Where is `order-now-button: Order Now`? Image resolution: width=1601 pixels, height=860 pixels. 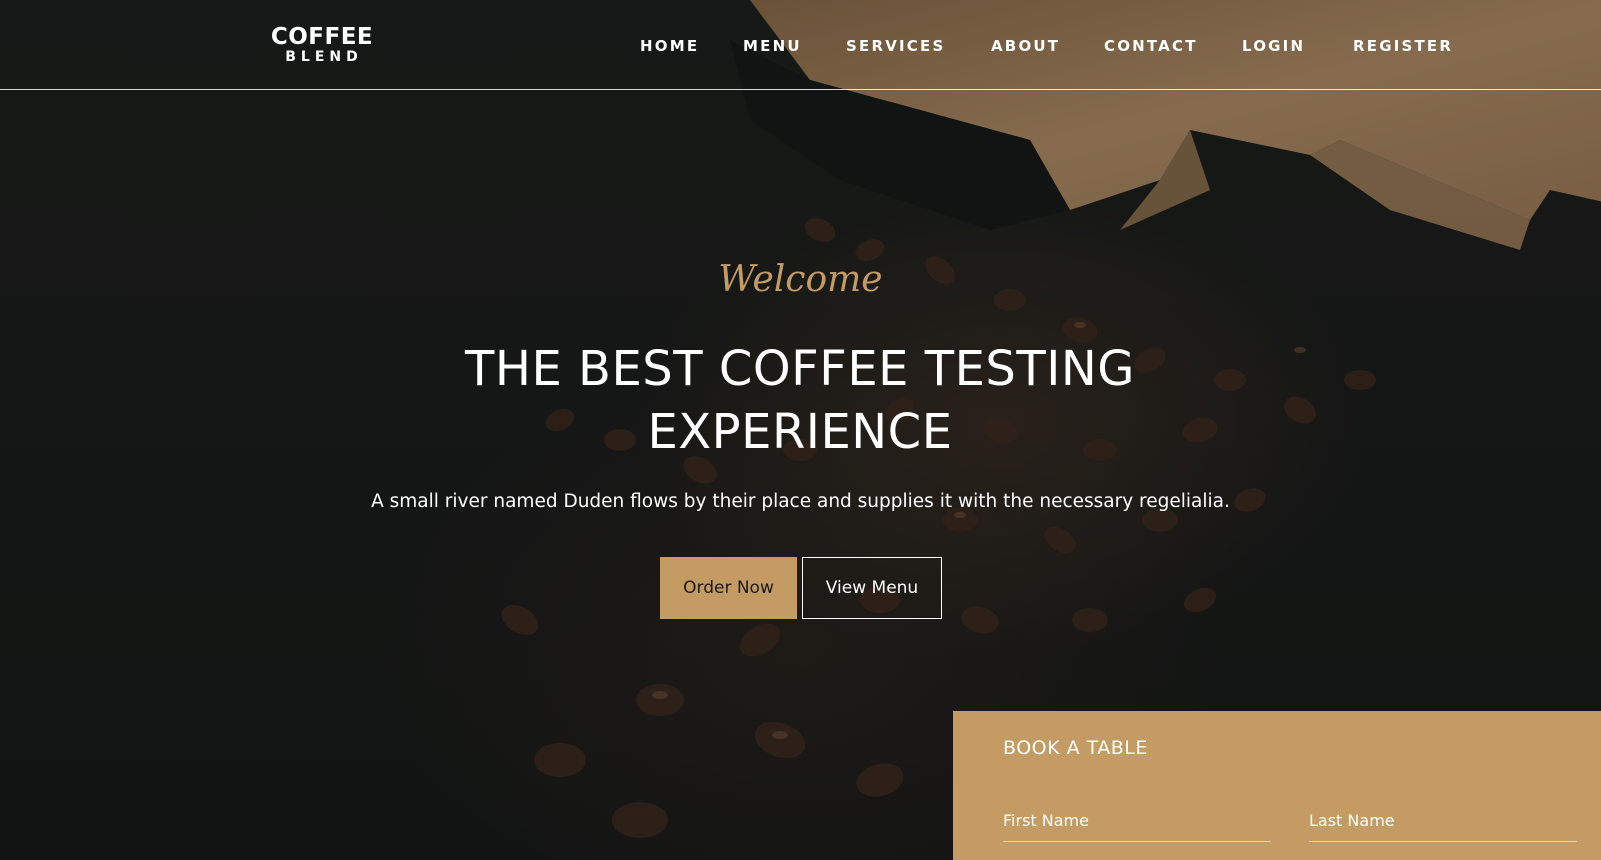 order-now-button: Order Now is located at coordinates (728, 588).